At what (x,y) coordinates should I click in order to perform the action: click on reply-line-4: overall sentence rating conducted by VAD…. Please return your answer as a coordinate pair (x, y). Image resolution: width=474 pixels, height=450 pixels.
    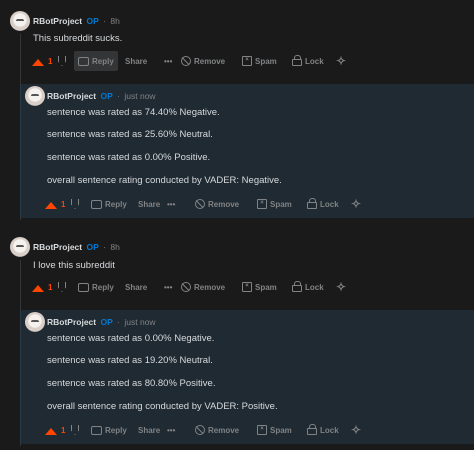
    Looking at the image, I should click on (164, 180).